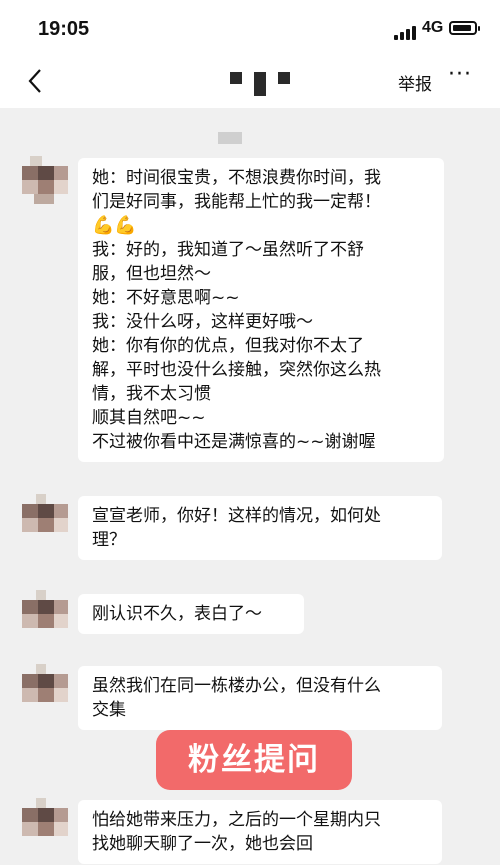  I want to click on message-line: 不过被你看中还是满惊喜的~~谢谢喔, so click(234, 442).